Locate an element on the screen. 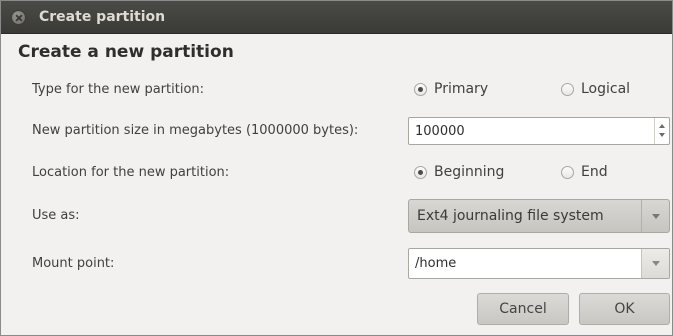 This screenshot has width=673, height=336. mount-point-label: Mount point: is located at coordinates (73, 263).